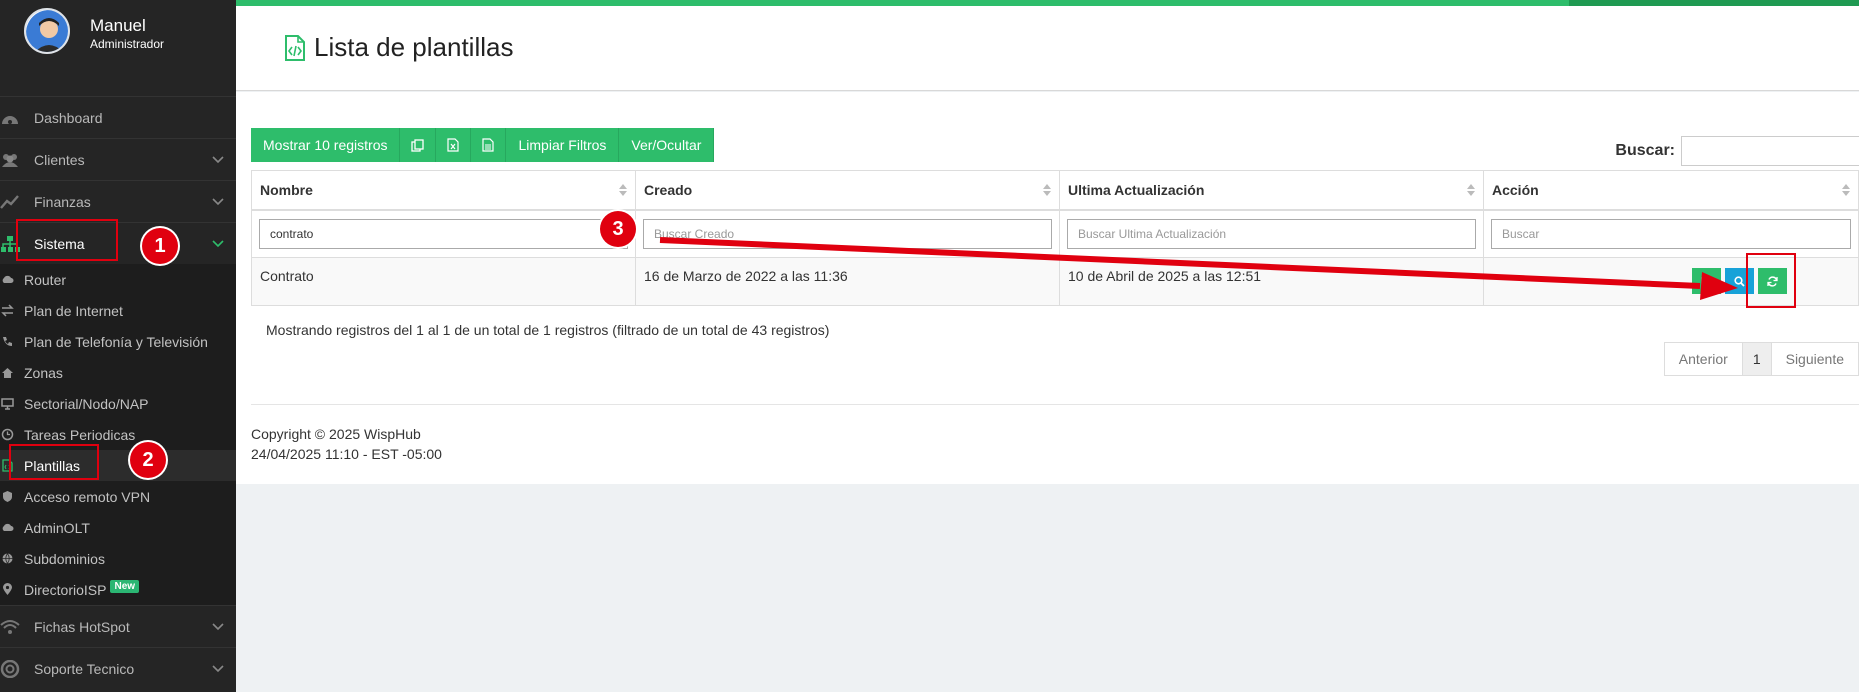 The width and height of the screenshot is (1859, 692). I want to click on copy-button, so click(418, 145).